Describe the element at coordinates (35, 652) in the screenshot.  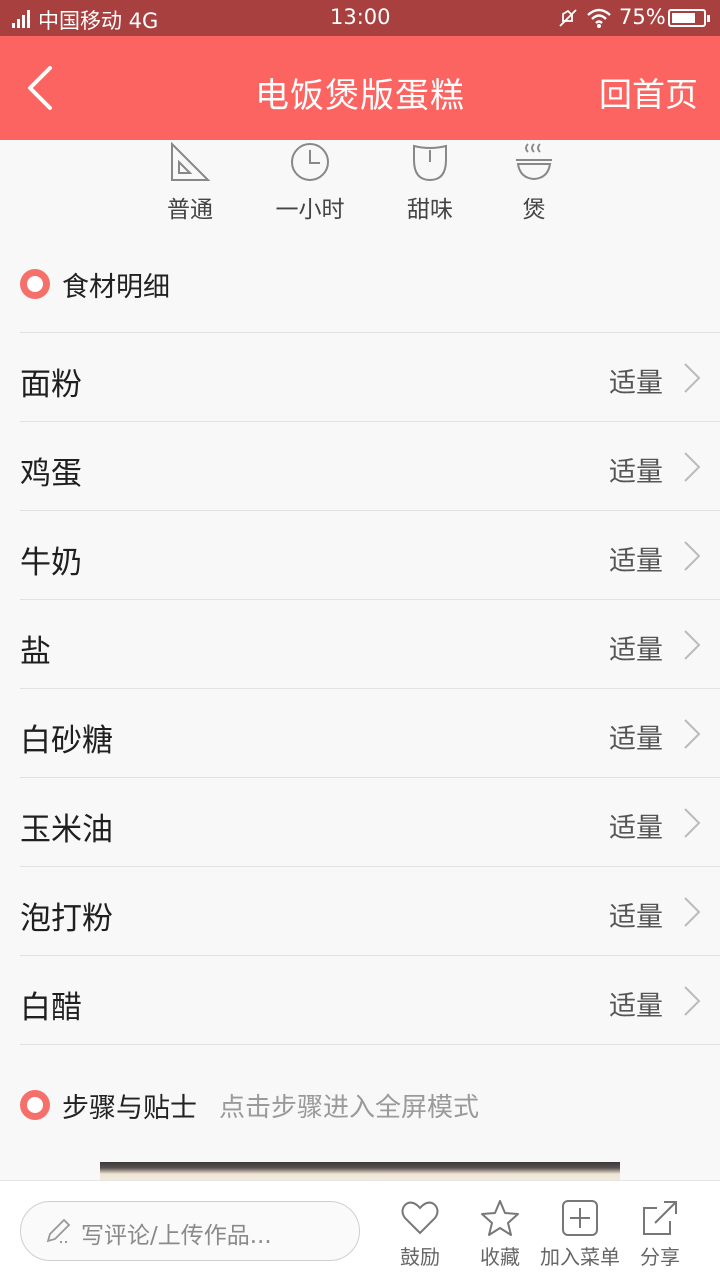
I see `ingredient-name: 盐` at that location.